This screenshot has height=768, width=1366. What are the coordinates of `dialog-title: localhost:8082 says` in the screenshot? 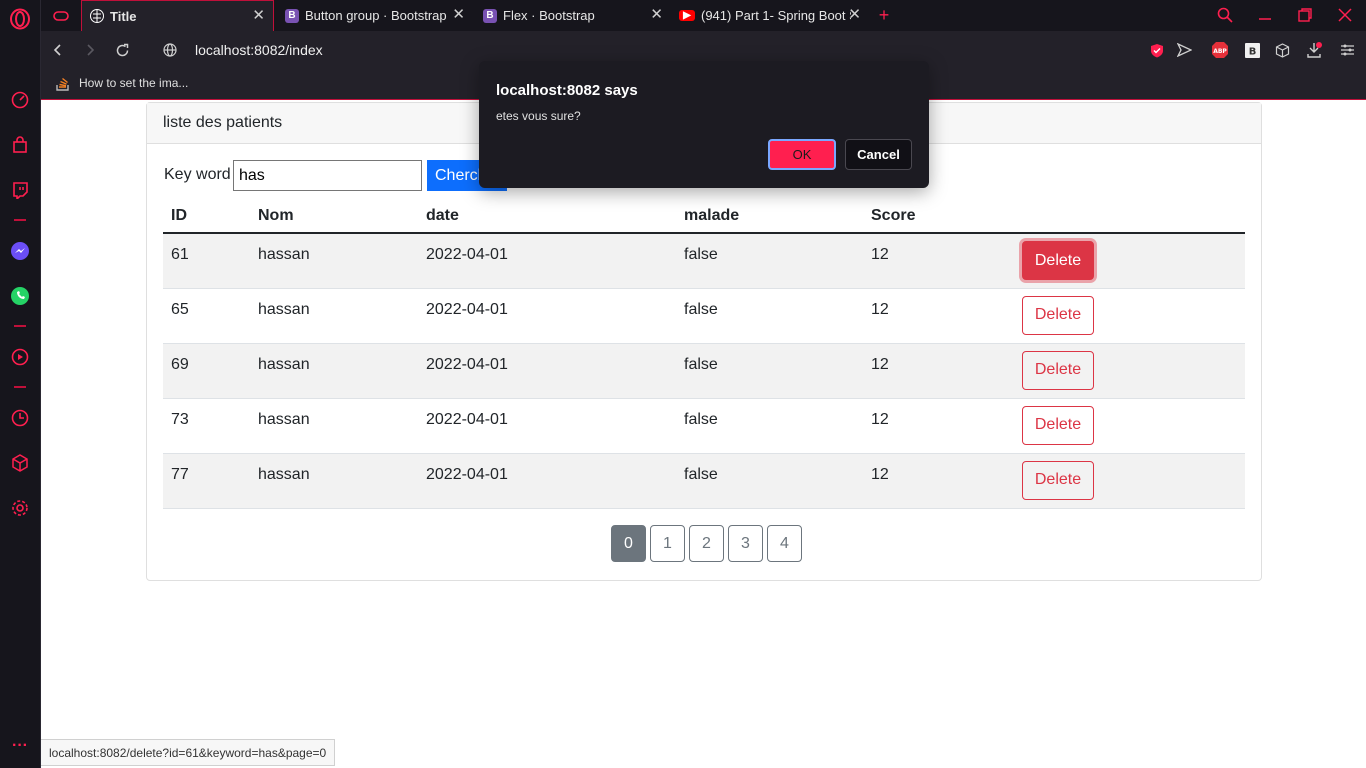 It's located at (567, 90).